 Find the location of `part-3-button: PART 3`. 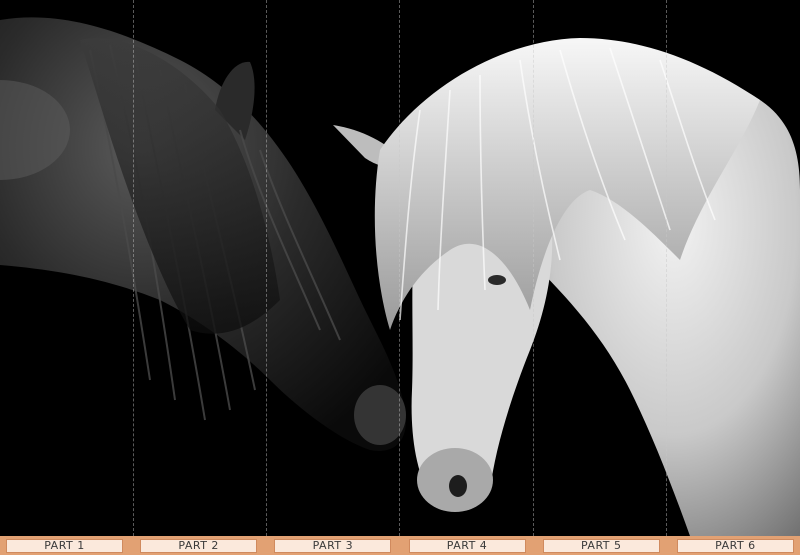

part-3-button: PART 3 is located at coordinates (333, 545).